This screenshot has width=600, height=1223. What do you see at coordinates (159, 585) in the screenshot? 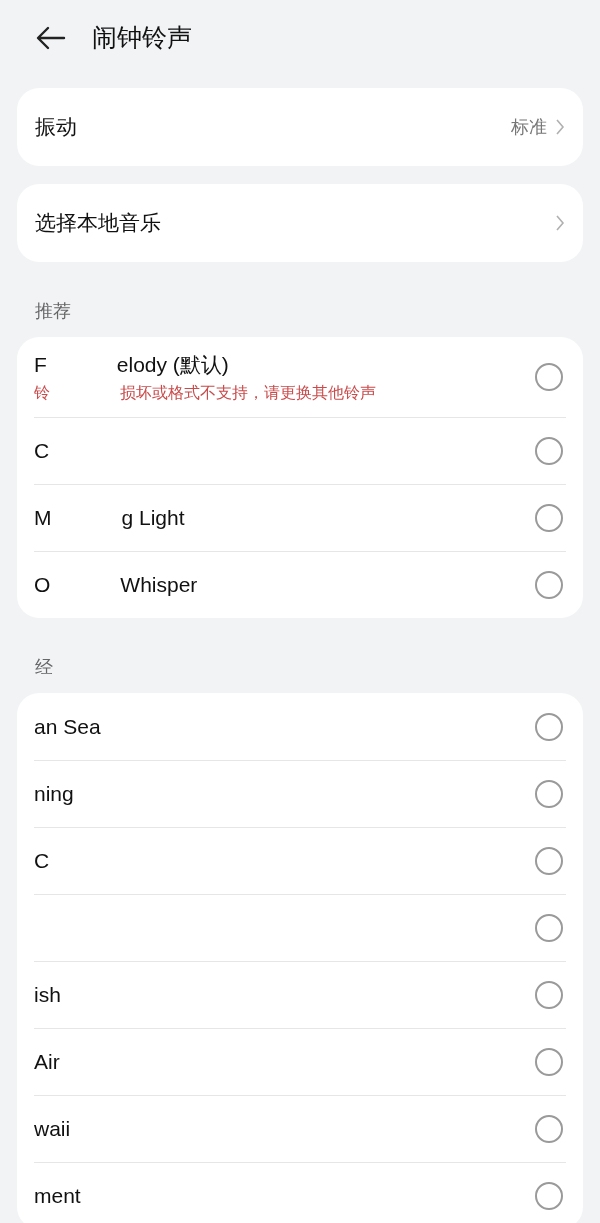
I see `ringtone-name: Whisper` at bounding box center [159, 585].